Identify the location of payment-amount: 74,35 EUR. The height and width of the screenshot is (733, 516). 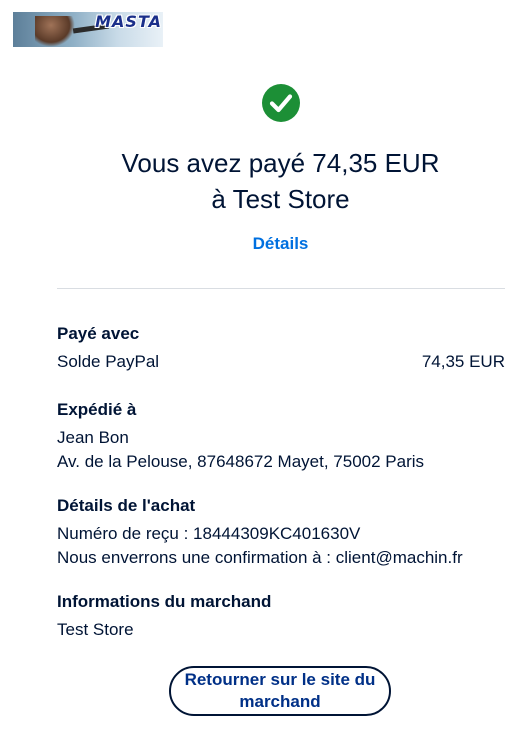
(463, 361).